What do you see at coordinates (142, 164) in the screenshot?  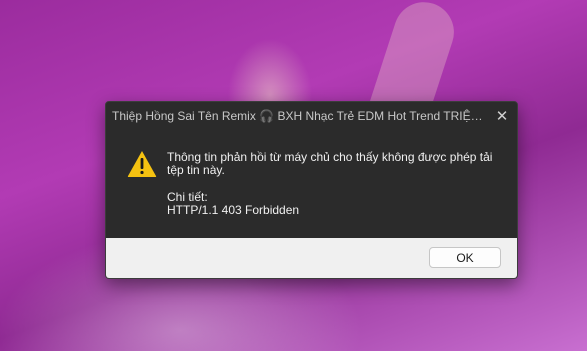 I see `warning-icon` at bounding box center [142, 164].